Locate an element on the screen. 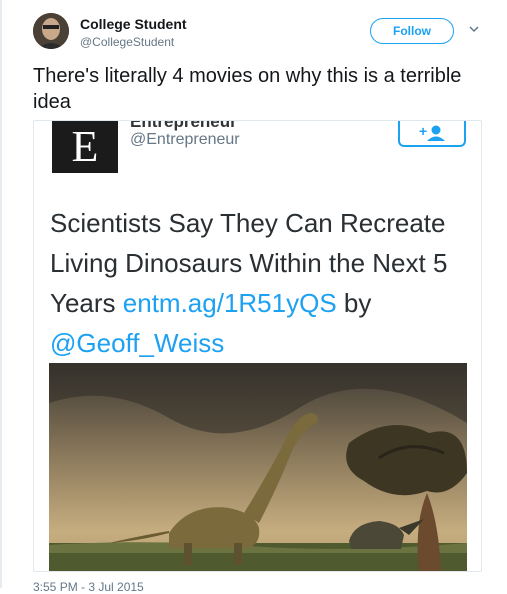 This screenshot has height=594, width=507. user-handle: @CollegeStudent is located at coordinates (127, 42).